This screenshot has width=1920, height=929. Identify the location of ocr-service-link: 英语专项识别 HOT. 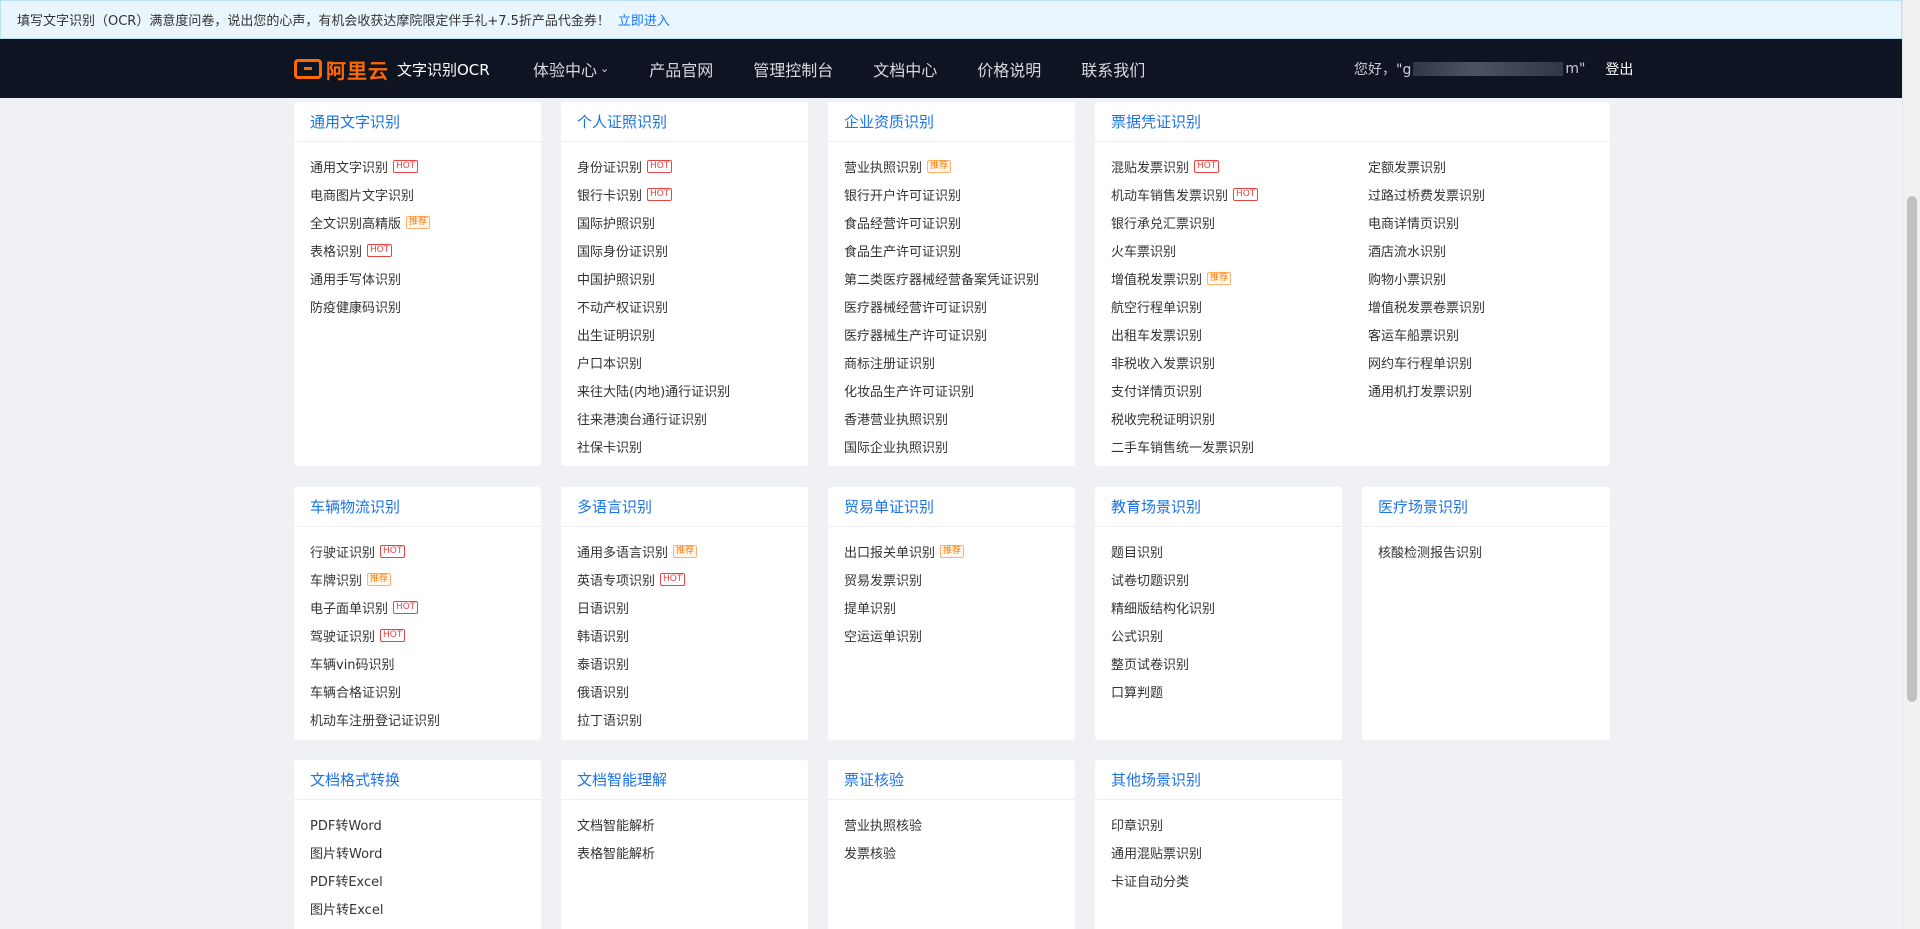
(684, 579).